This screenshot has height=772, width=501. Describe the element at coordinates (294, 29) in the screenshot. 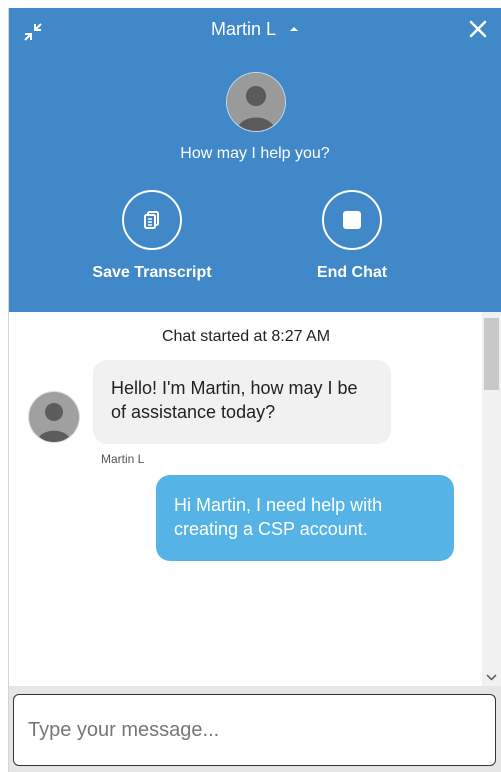

I see `caret-up-icon` at that location.